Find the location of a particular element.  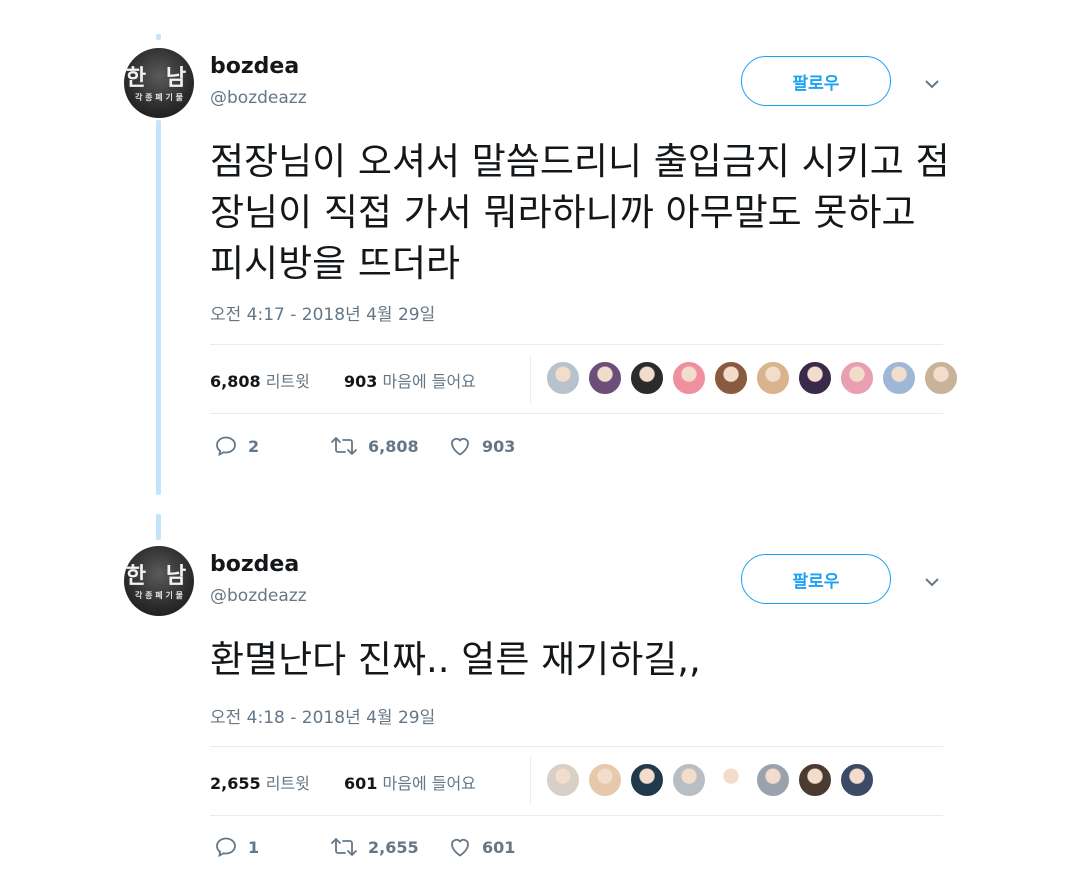

like-button: 601 is located at coordinates (481, 847).